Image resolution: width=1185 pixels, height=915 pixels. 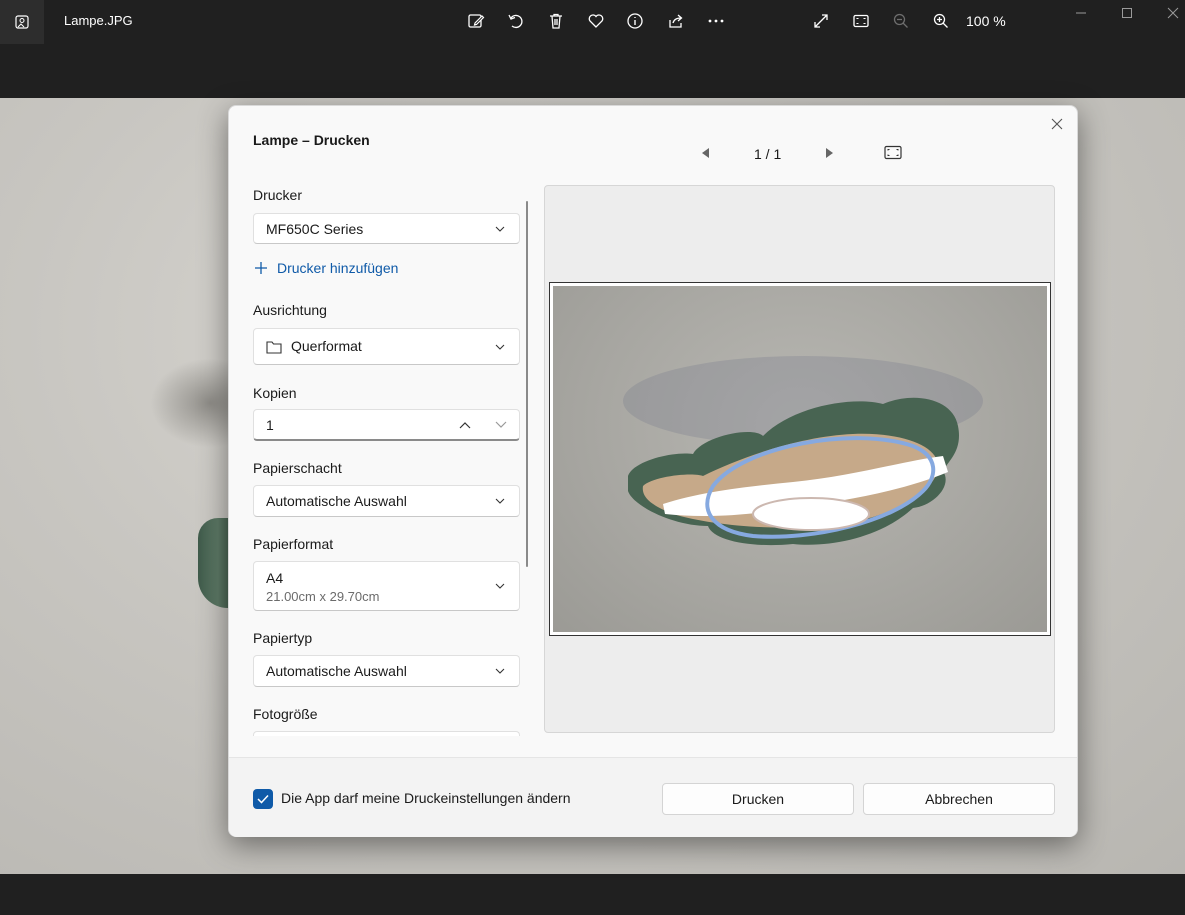 I want to click on allow-app-settings-checkbox, so click(x=263, y=799).